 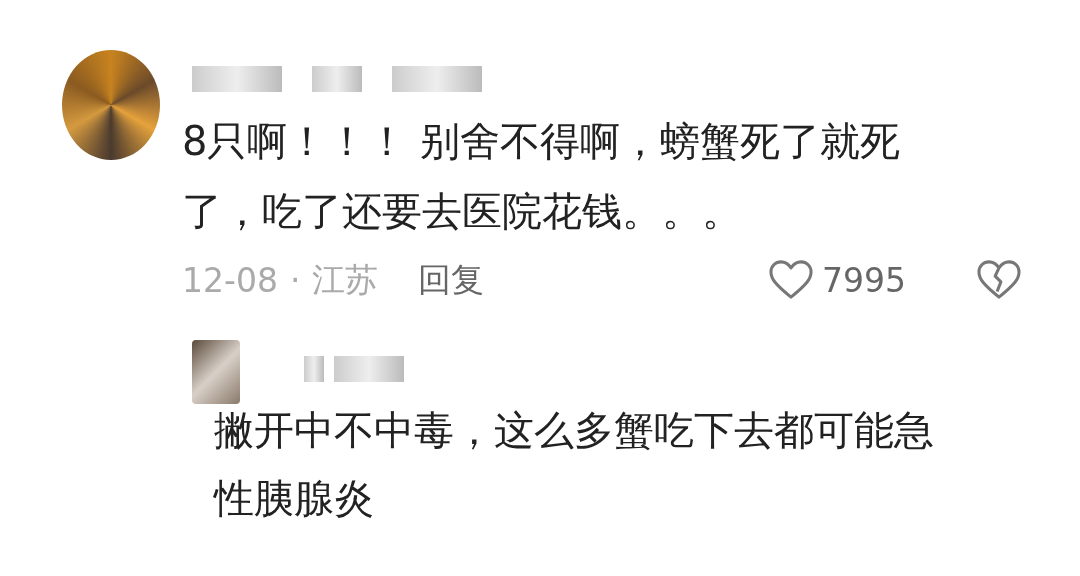 I want to click on reply-text: 撇开中不中毒，这么多蟹吃下去都可能急性胰腺炎, so click(x=574, y=464).